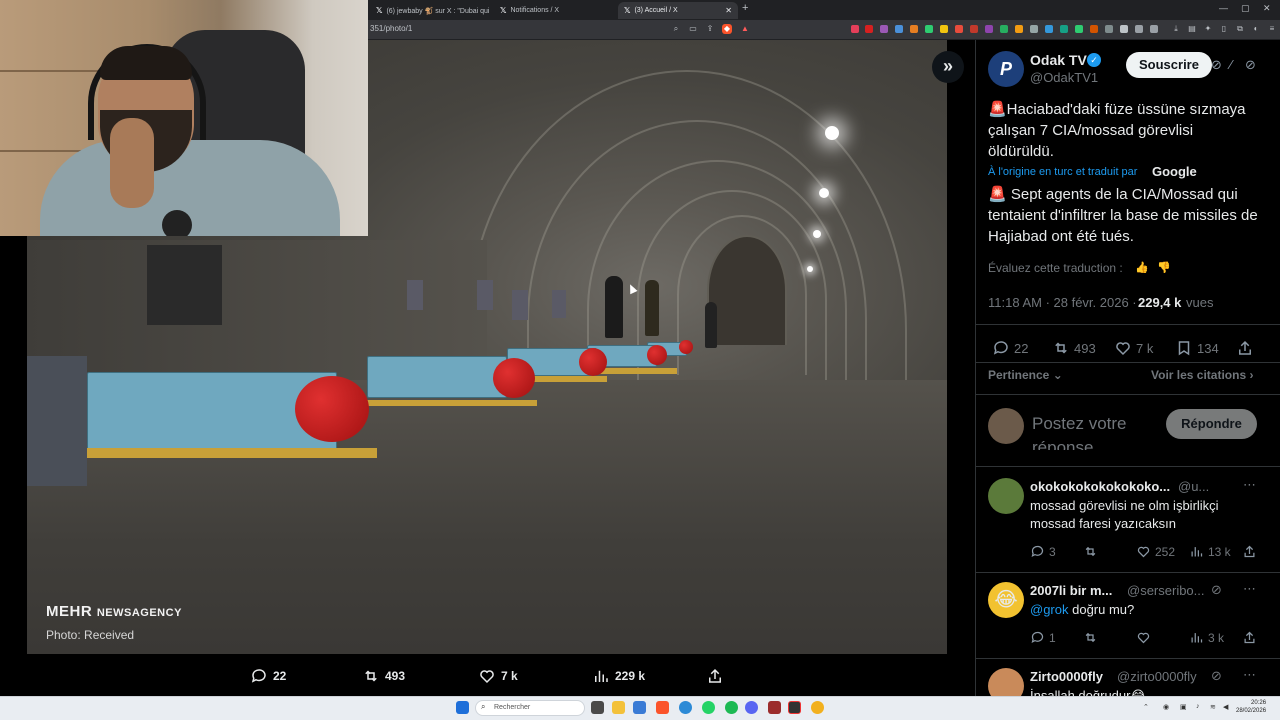 Image resolution: width=1280 pixels, height=720 pixels. Describe the element at coordinates (1245, 348) in the screenshot. I see `share-button` at that location.